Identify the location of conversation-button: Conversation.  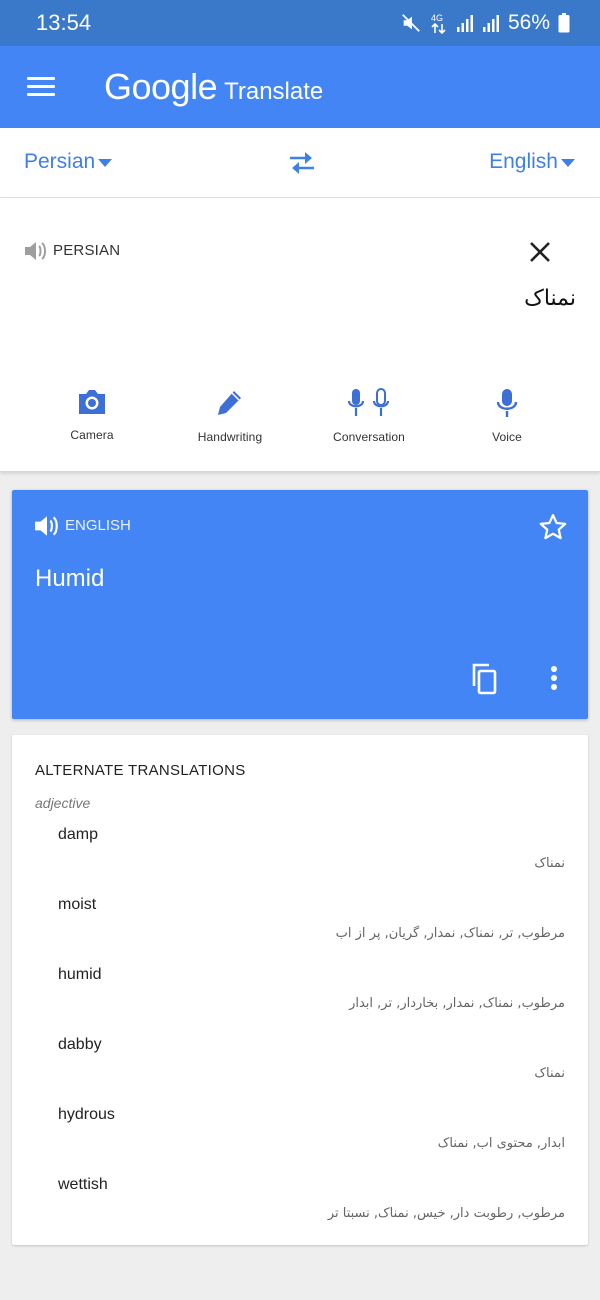
(369, 416).